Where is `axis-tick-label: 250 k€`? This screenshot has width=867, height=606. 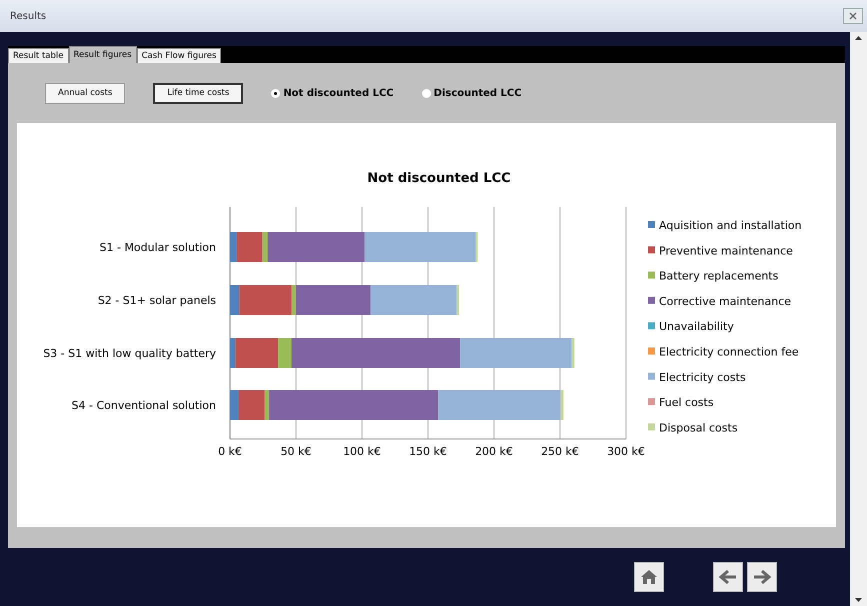
axis-tick-label: 250 k€ is located at coordinates (560, 451).